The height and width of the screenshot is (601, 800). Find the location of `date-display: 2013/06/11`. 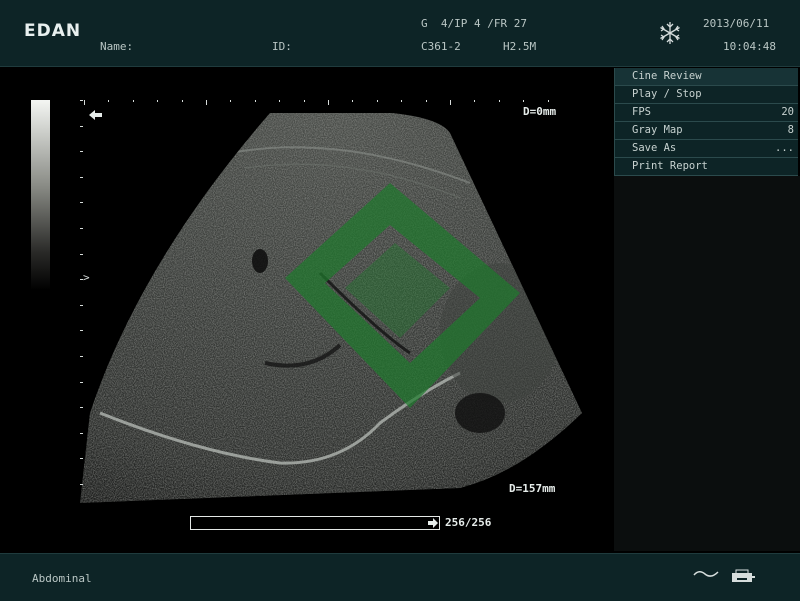

date-display: 2013/06/11 is located at coordinates (736, 23).